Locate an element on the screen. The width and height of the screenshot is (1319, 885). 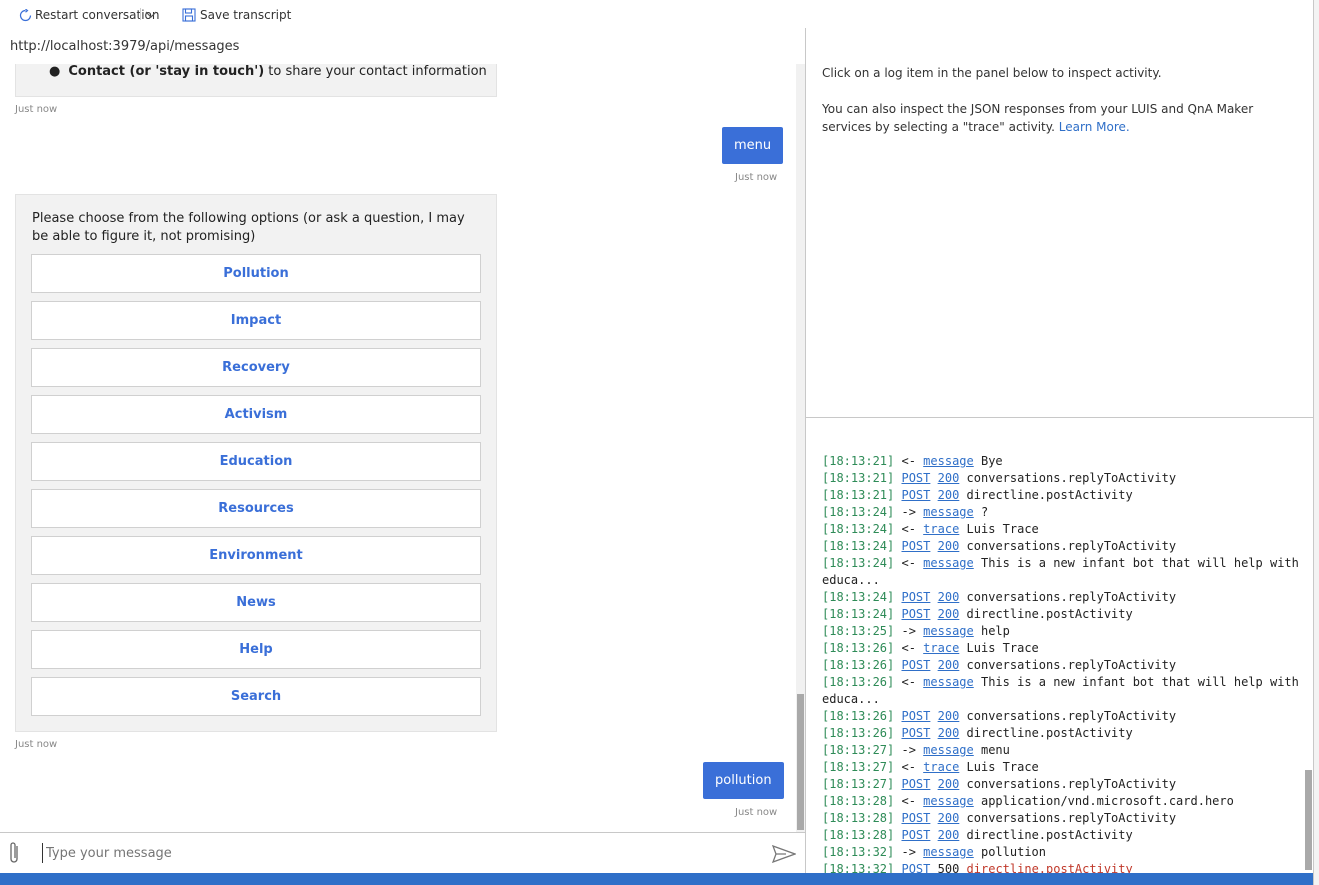
save-transcript-button: Save transcript is located at coordinates (236, 15).